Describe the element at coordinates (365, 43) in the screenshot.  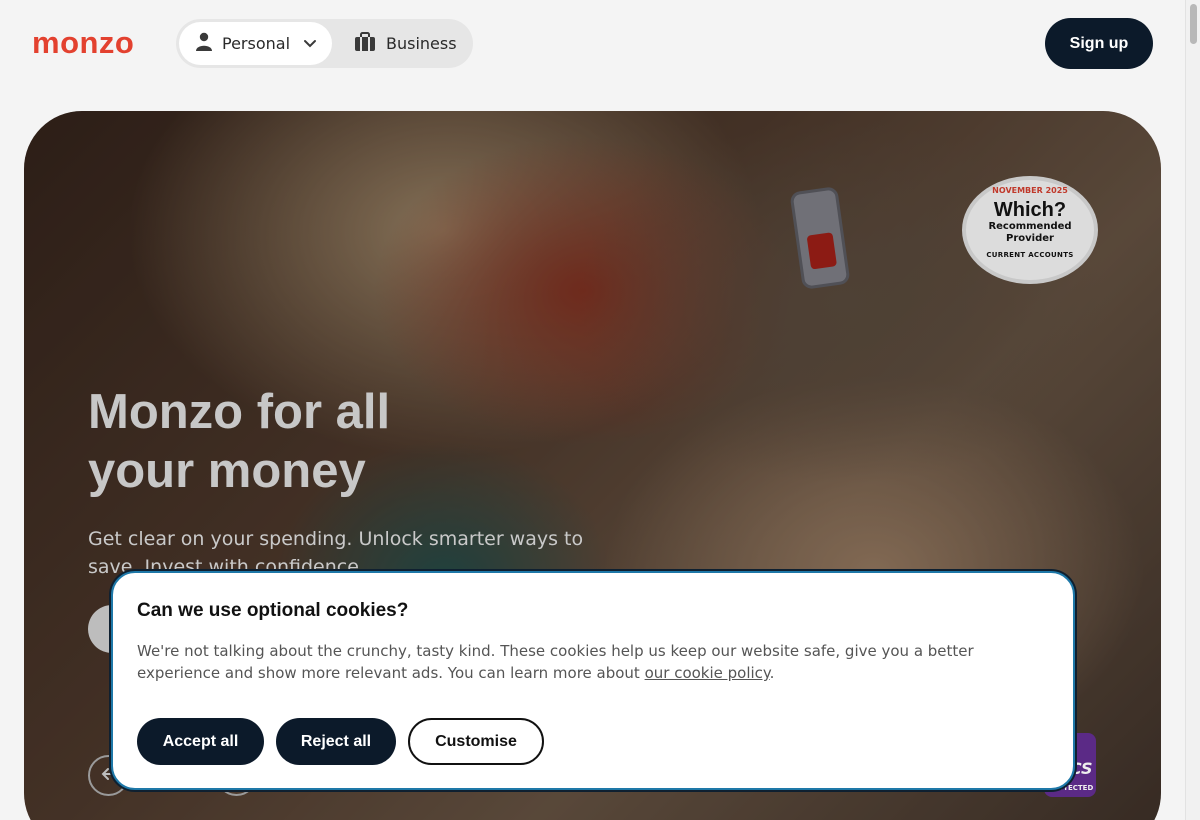
I see `briefcase-icon` at that location.